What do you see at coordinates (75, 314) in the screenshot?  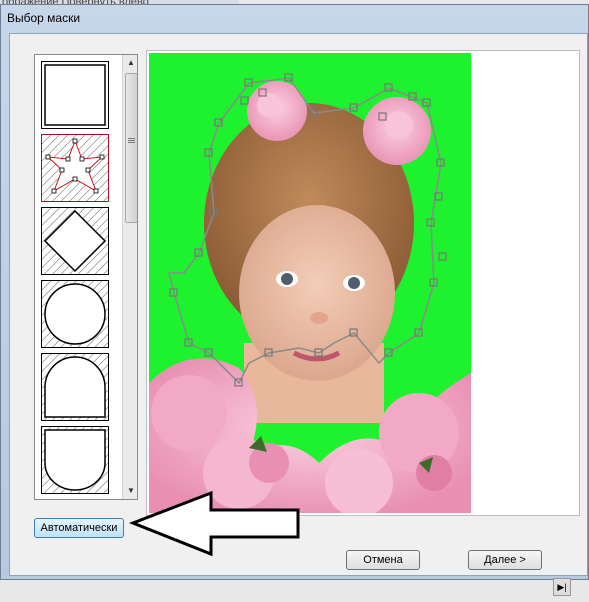 I see `mask-thumb-circle` at bounding box center [75, 314].